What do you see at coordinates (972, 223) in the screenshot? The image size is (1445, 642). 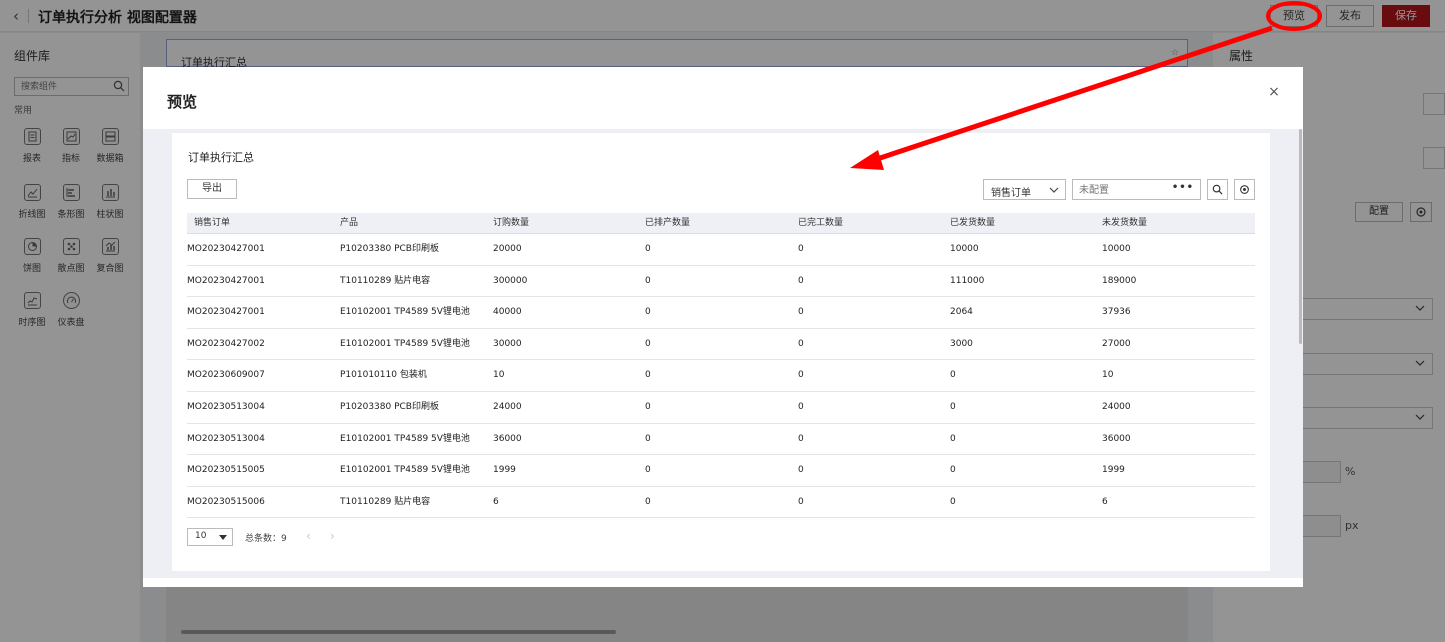 I see `column-header: 已发货数量` at bounding box center [972, 223].